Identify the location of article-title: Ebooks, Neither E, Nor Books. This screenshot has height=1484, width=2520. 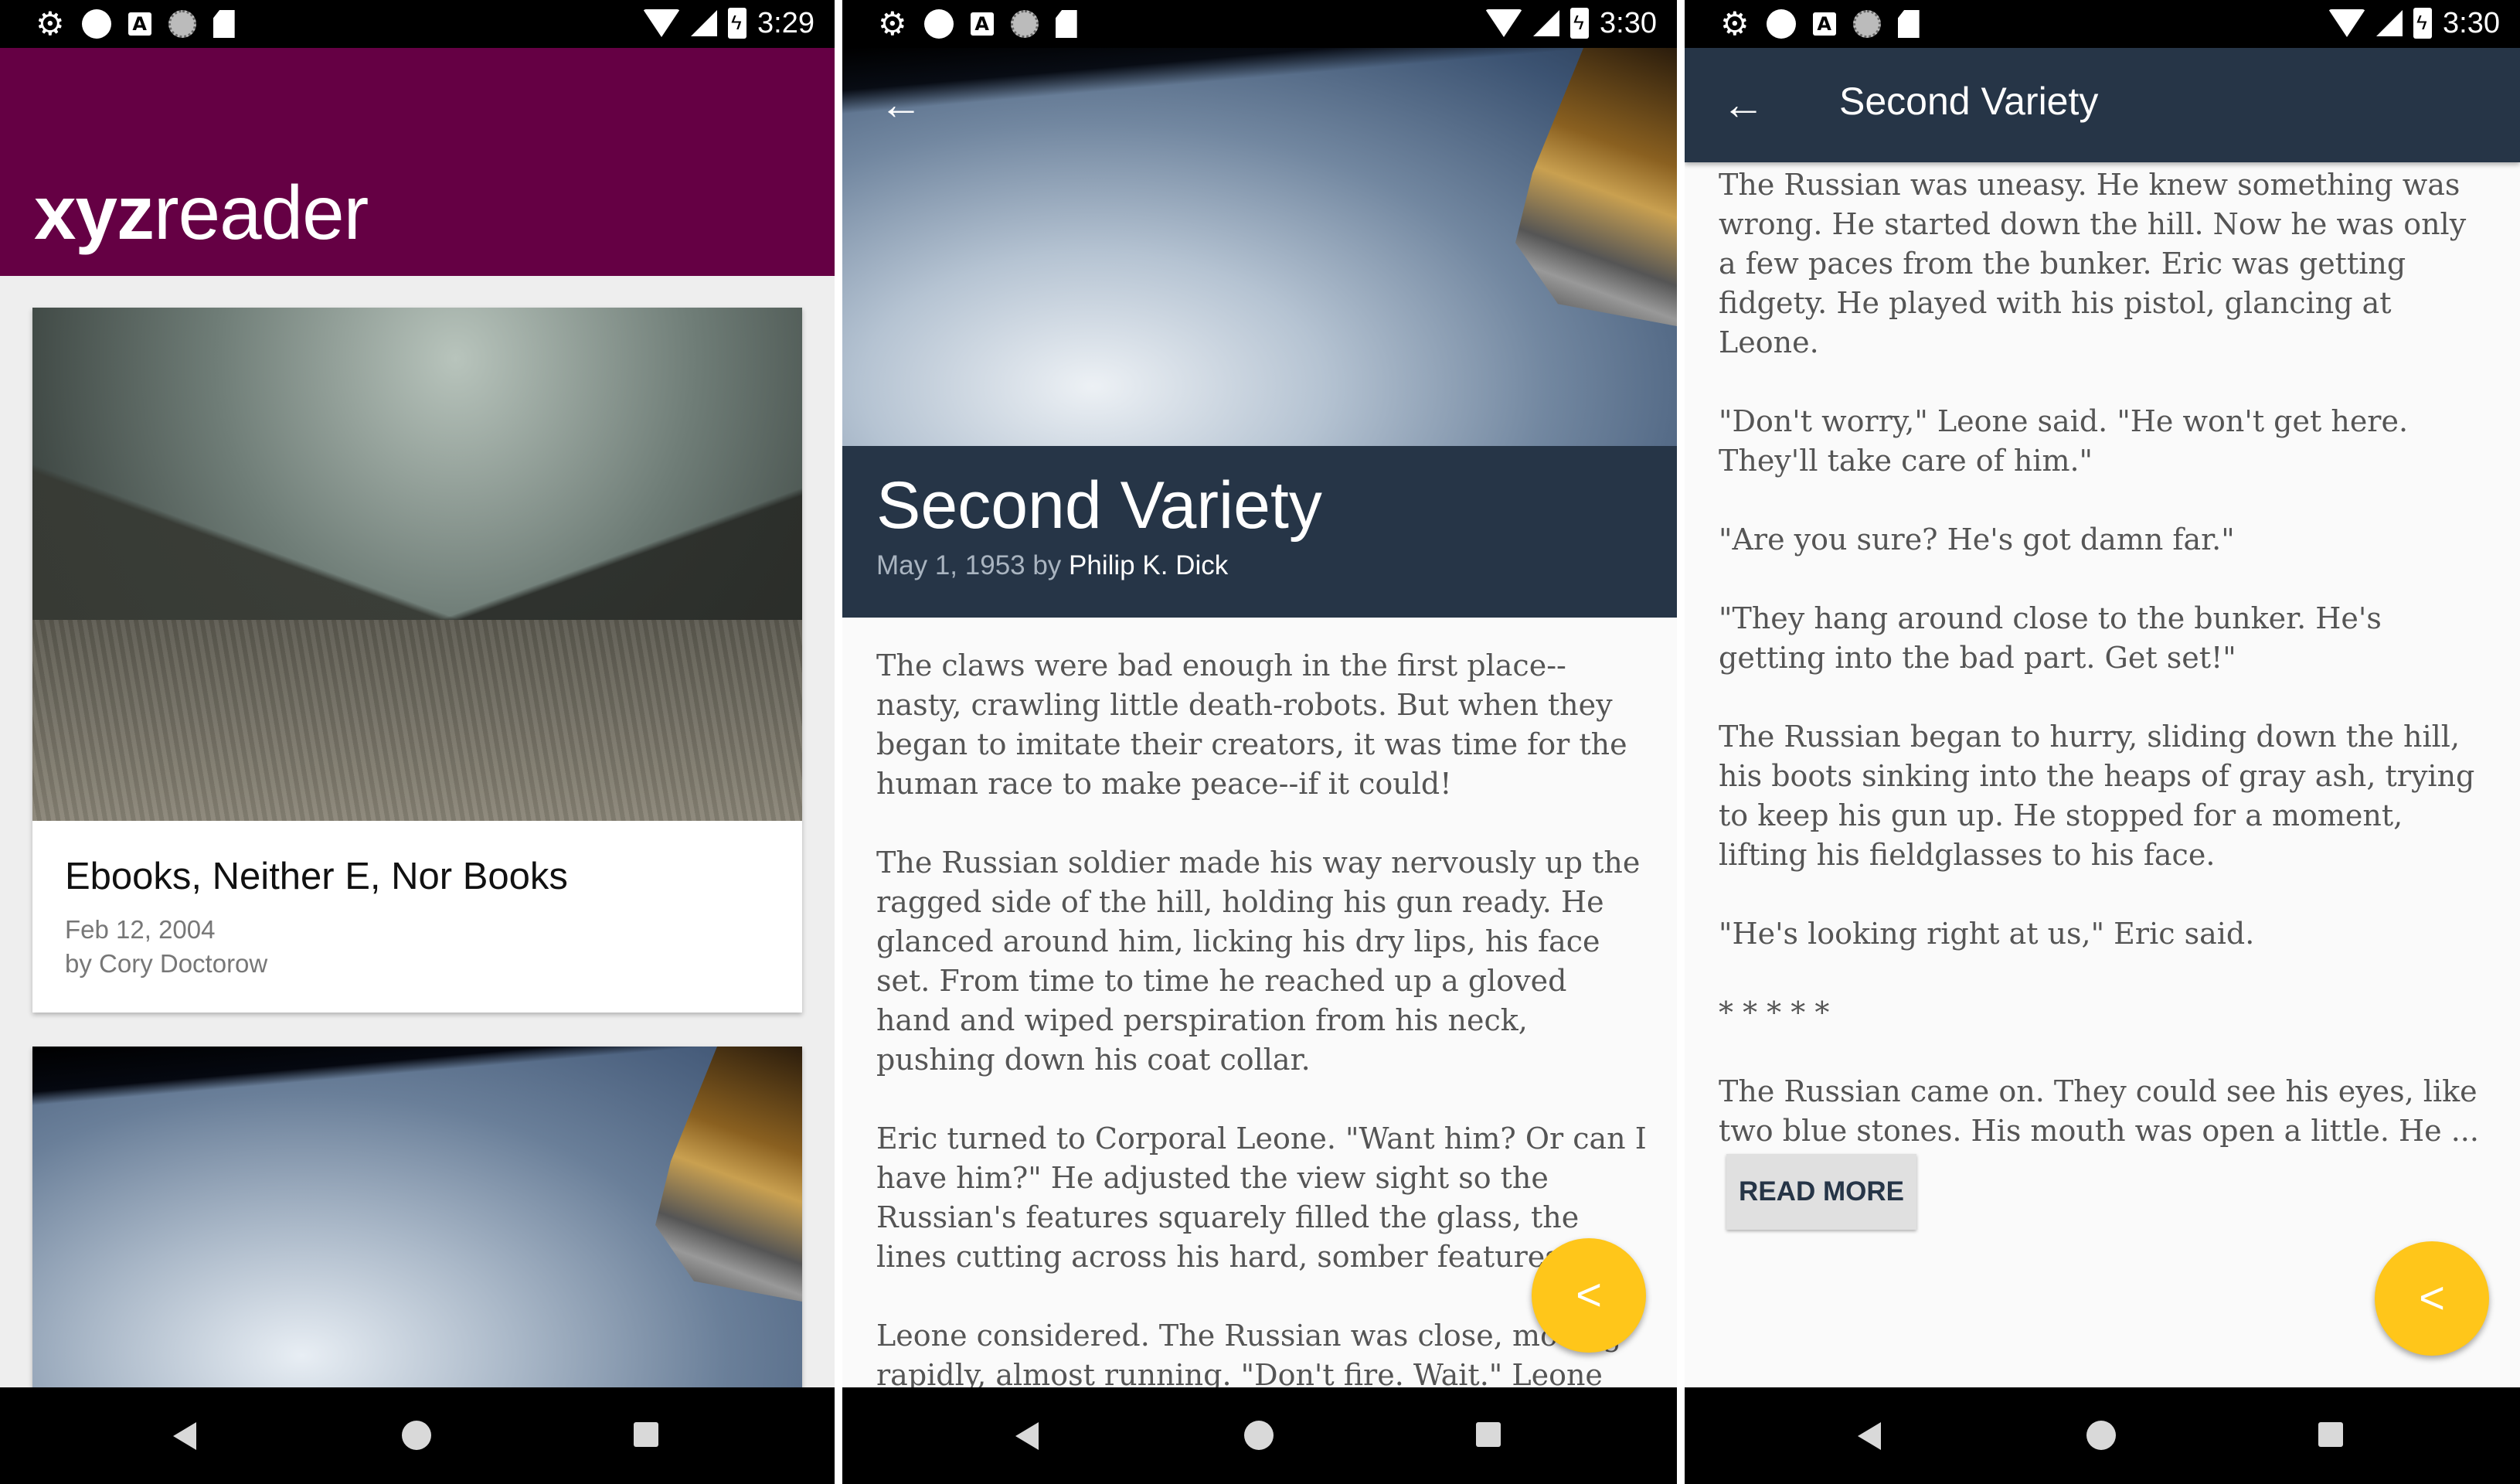
(316, 876).